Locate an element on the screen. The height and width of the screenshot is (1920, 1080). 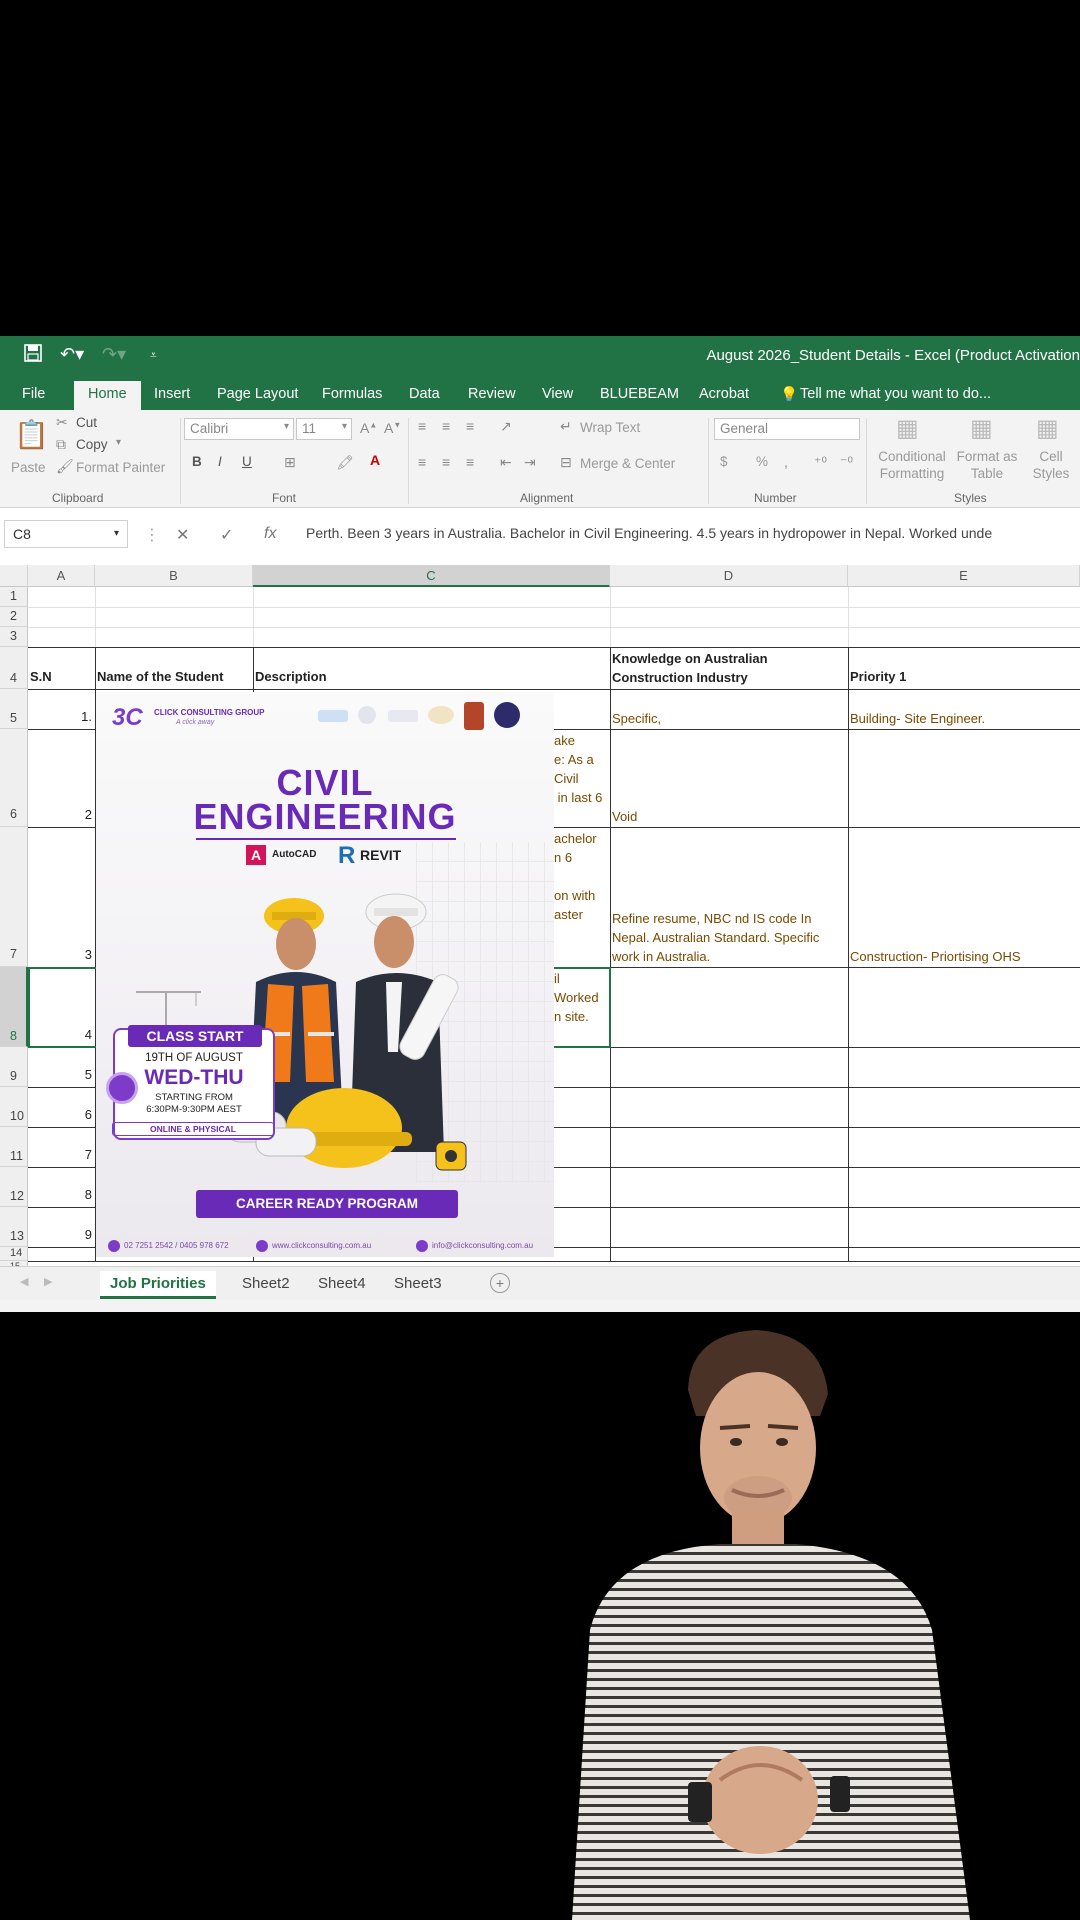
align-right-icon: ≡ is located at coordinates (470, 462).